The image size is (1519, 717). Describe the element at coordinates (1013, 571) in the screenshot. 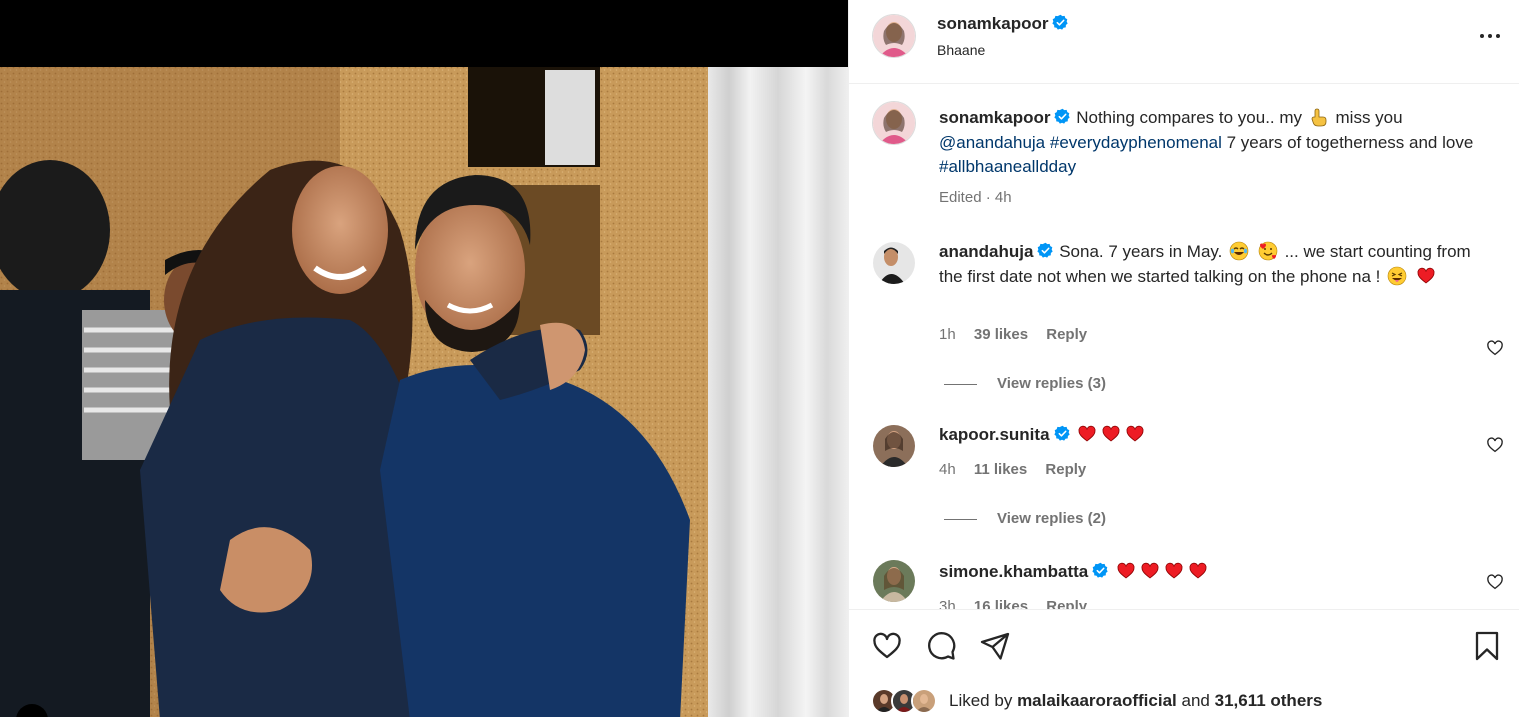

I see `commenter-username: simone.khambatta` at that location.